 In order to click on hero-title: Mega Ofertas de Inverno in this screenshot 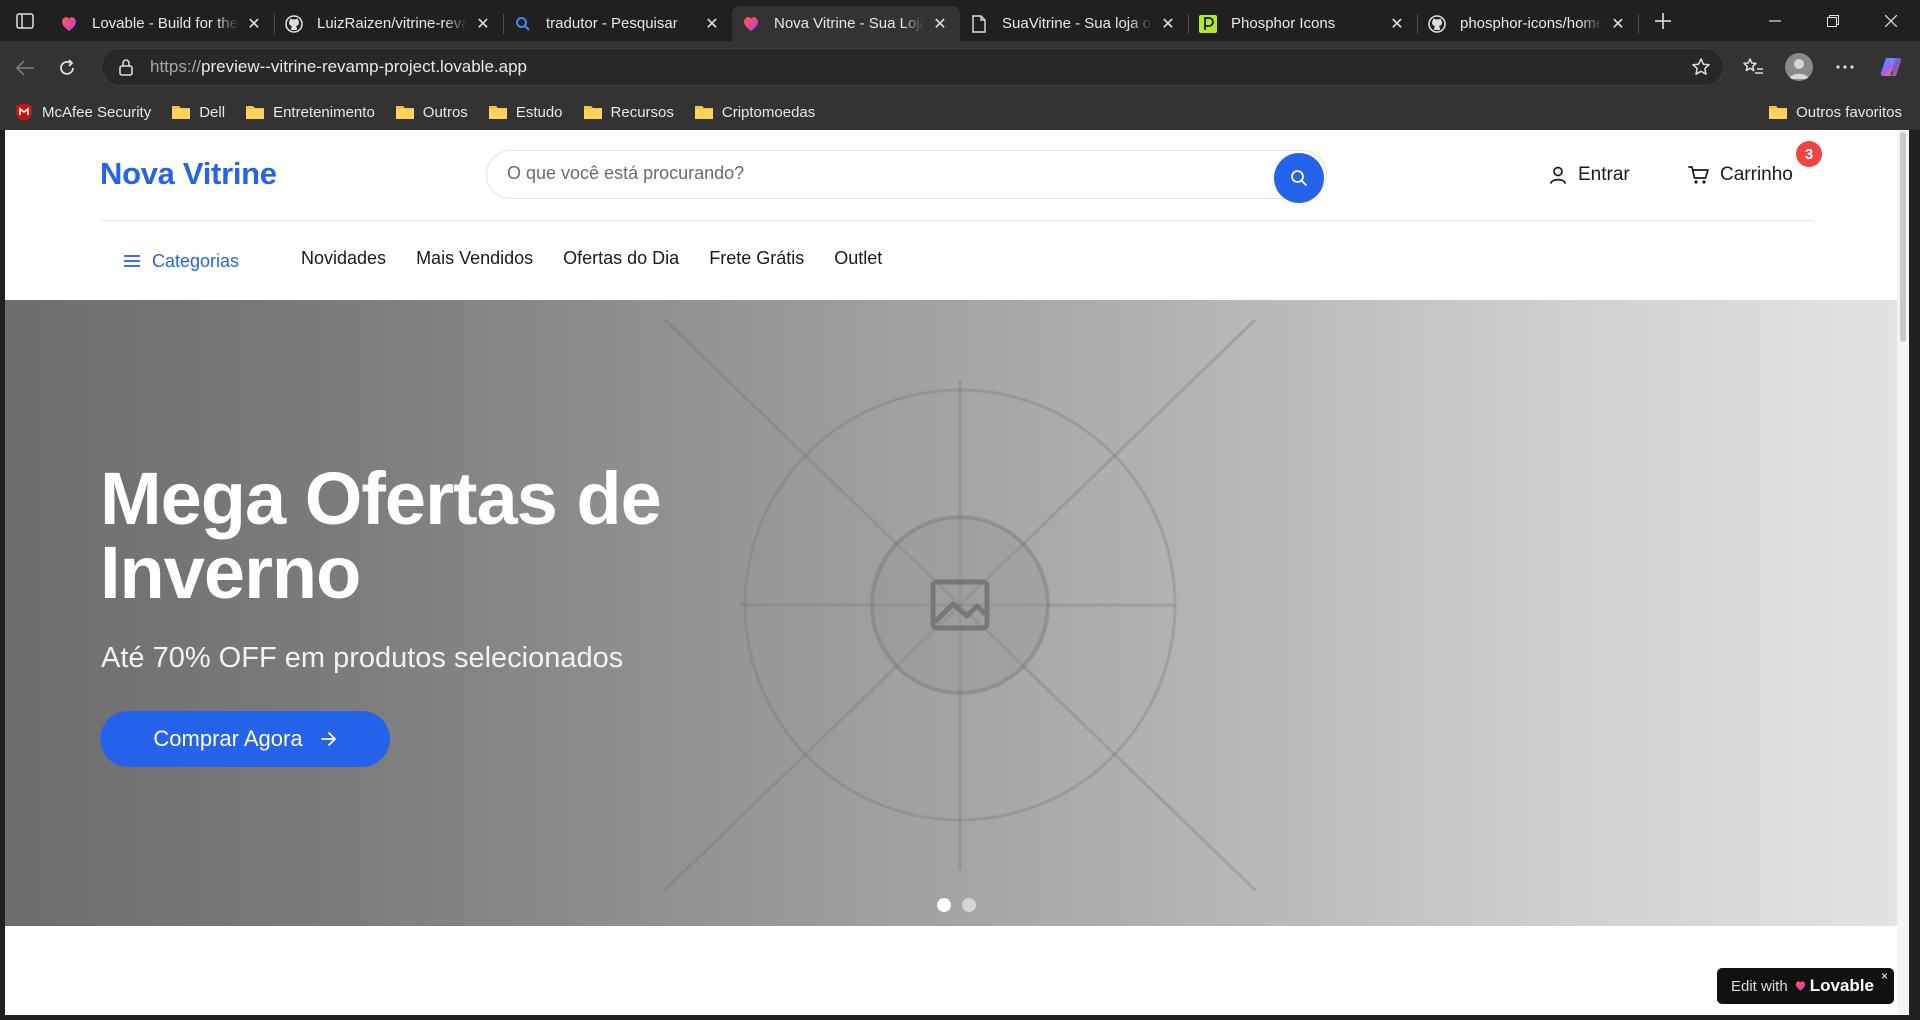, I will do `click(381, 535)`.